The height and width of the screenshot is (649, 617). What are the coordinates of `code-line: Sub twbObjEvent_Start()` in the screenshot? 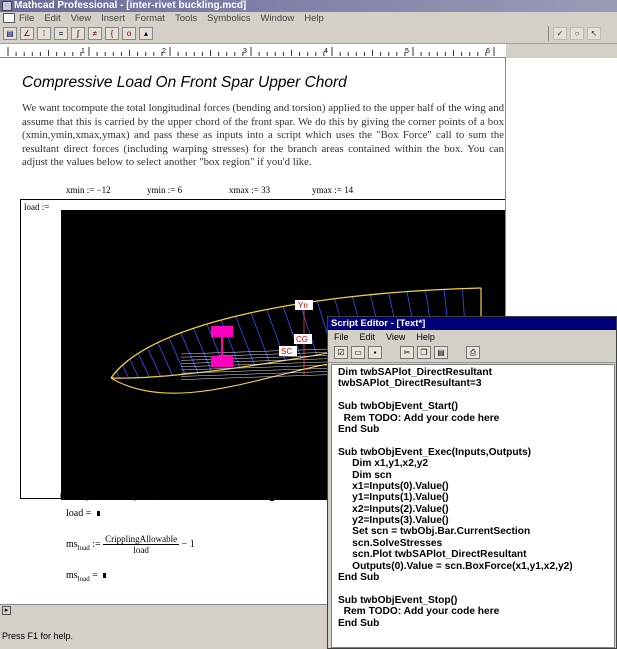 It's located at (398, 407).